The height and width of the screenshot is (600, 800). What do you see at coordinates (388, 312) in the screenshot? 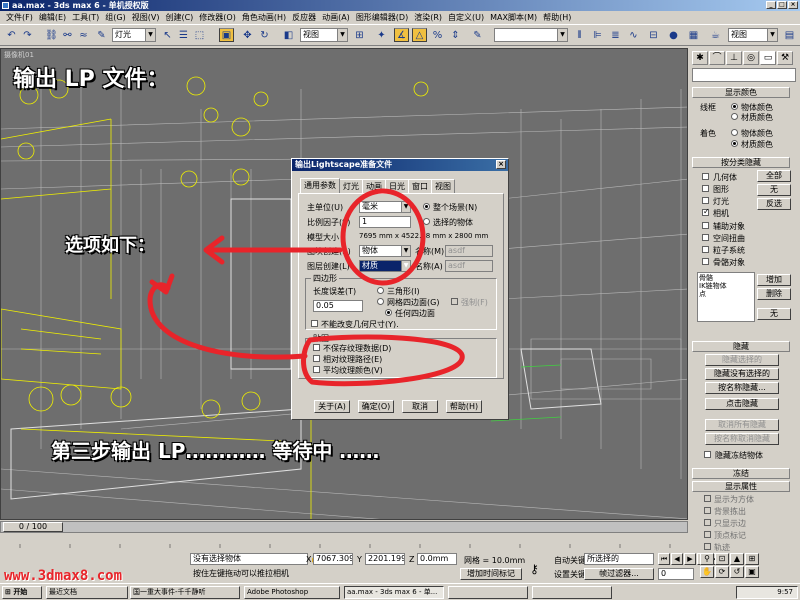
I see `any-quad-radio` at bounding box center [388, 312].